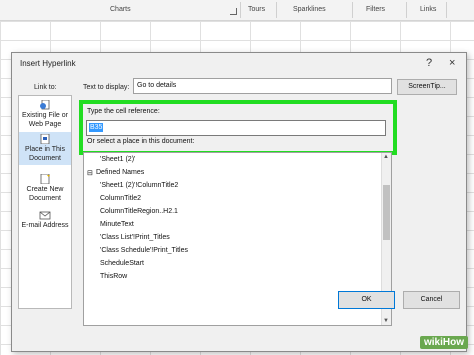 The image size is (474, 355). I want to click on link-to-existing-file-label: Existing File or Web Page, so click(45, 120).